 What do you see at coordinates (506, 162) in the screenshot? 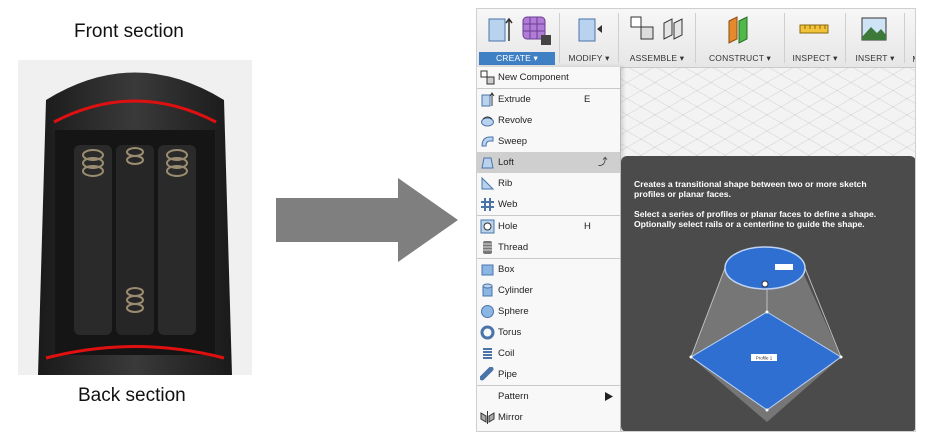
I see `menu-item-label: Loft` at bounding box center [506, 162].